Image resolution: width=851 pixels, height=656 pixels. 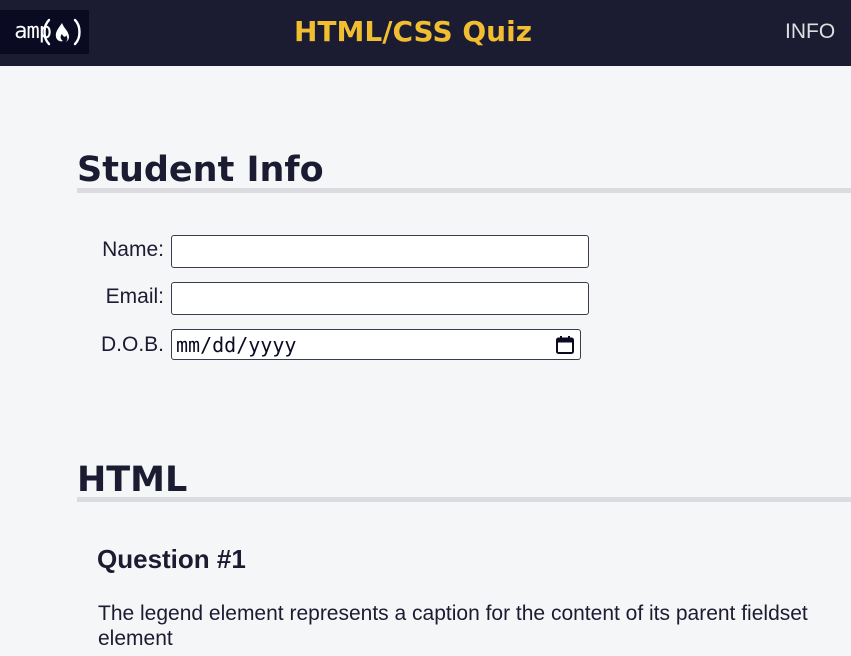 I want to click on name-label: Name:, so click(x=133, y=249).